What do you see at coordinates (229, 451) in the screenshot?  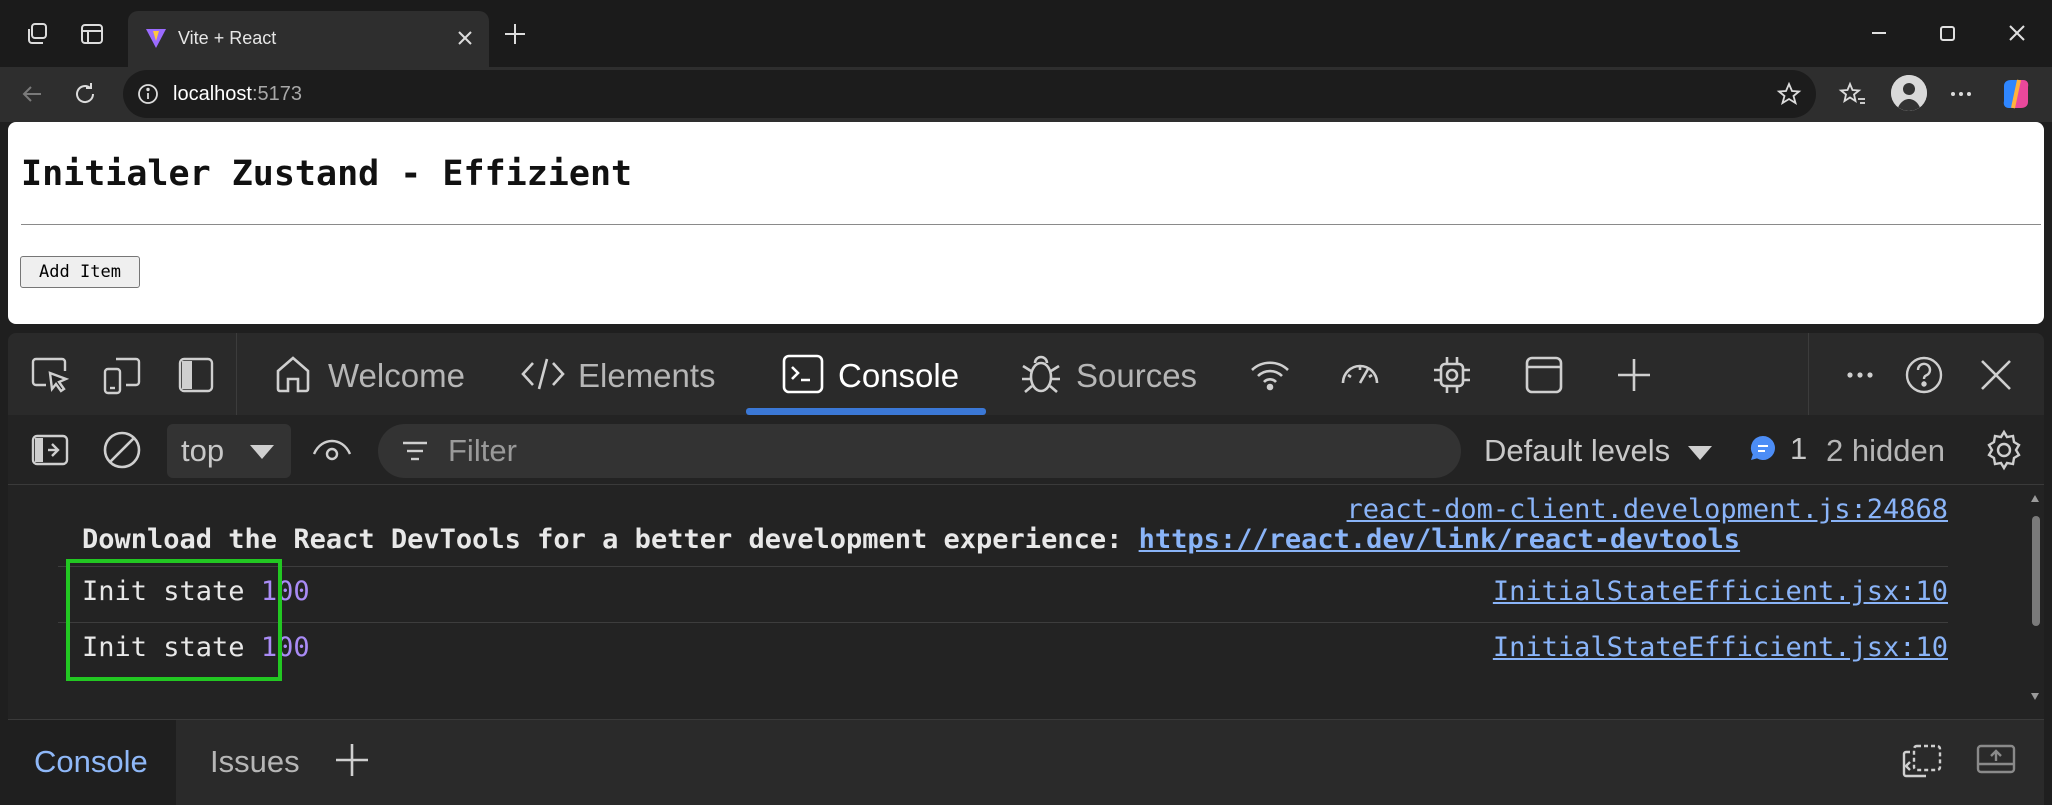 I see `execution-context-select: top` at bounding box center [229, 451].